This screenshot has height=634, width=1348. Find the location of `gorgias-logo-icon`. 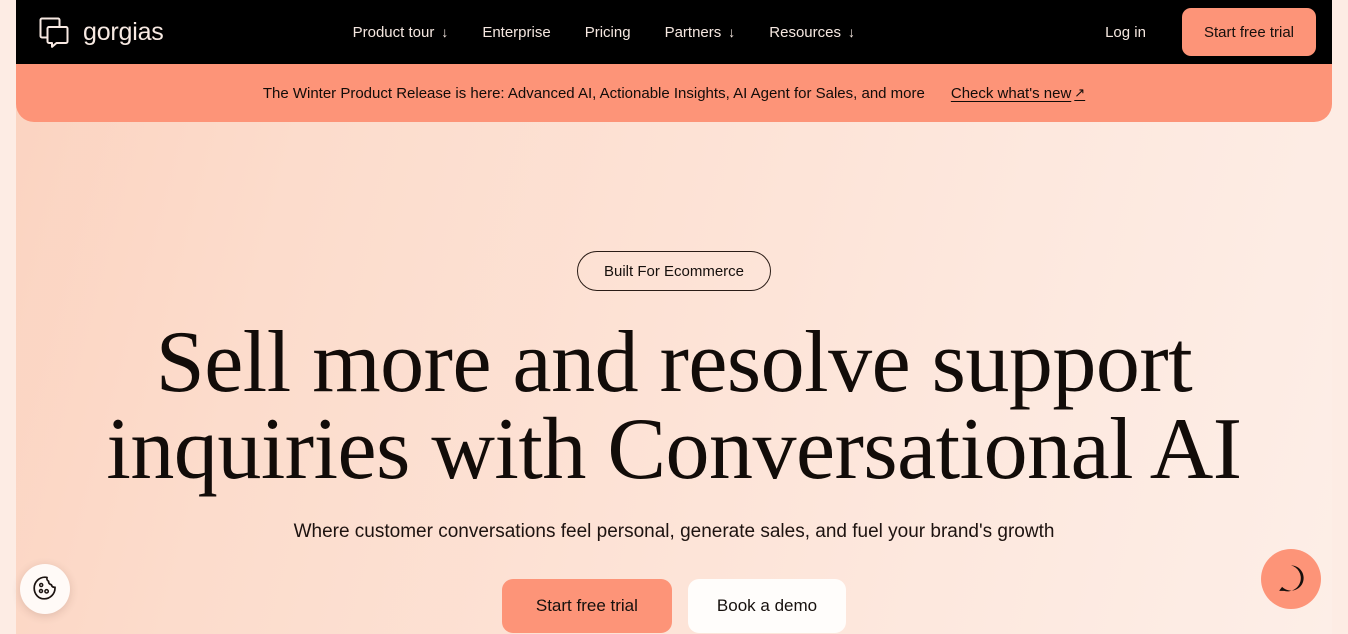

gorgias-logo-icon is located at coordinates (54, 32).